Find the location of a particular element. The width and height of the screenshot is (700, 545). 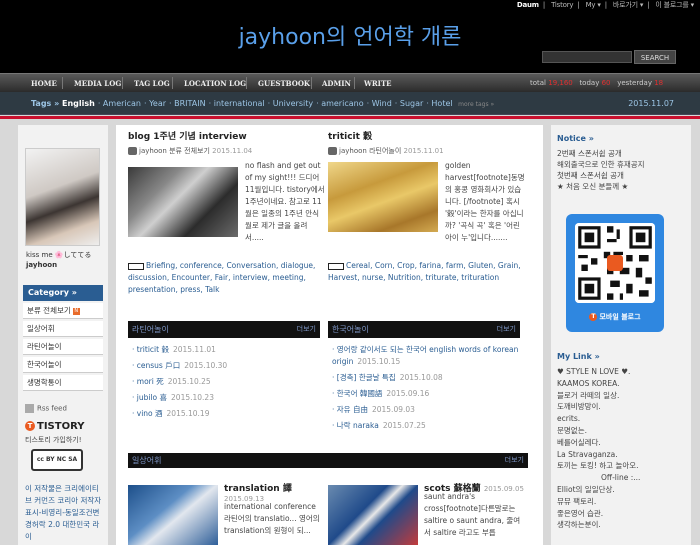

blog-title: jayhoon의 언어학 개론 is located at coordinates (350, 35).